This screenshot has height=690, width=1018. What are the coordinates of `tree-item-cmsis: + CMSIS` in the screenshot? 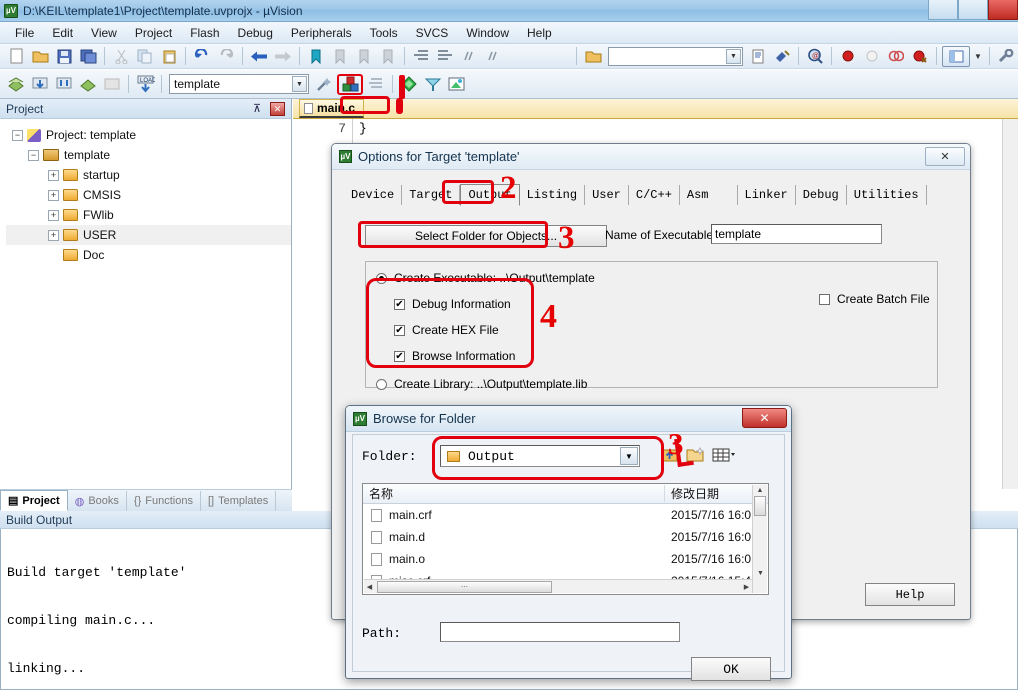 It's located at (148, 195).